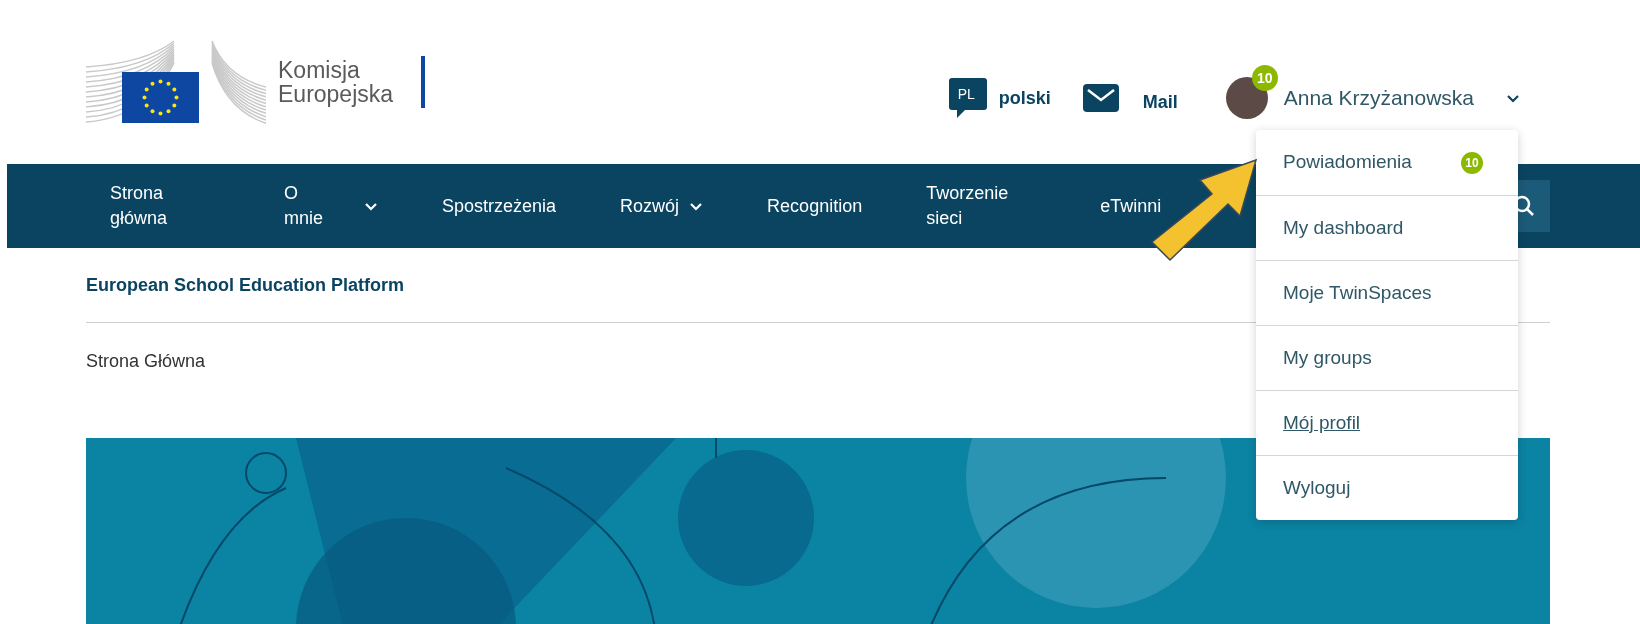 The width and height of the screenshot is (1640, 624). Describe the element at coordinates (1024, 98) in the screenshot. I see `language-link: polski` at that location.